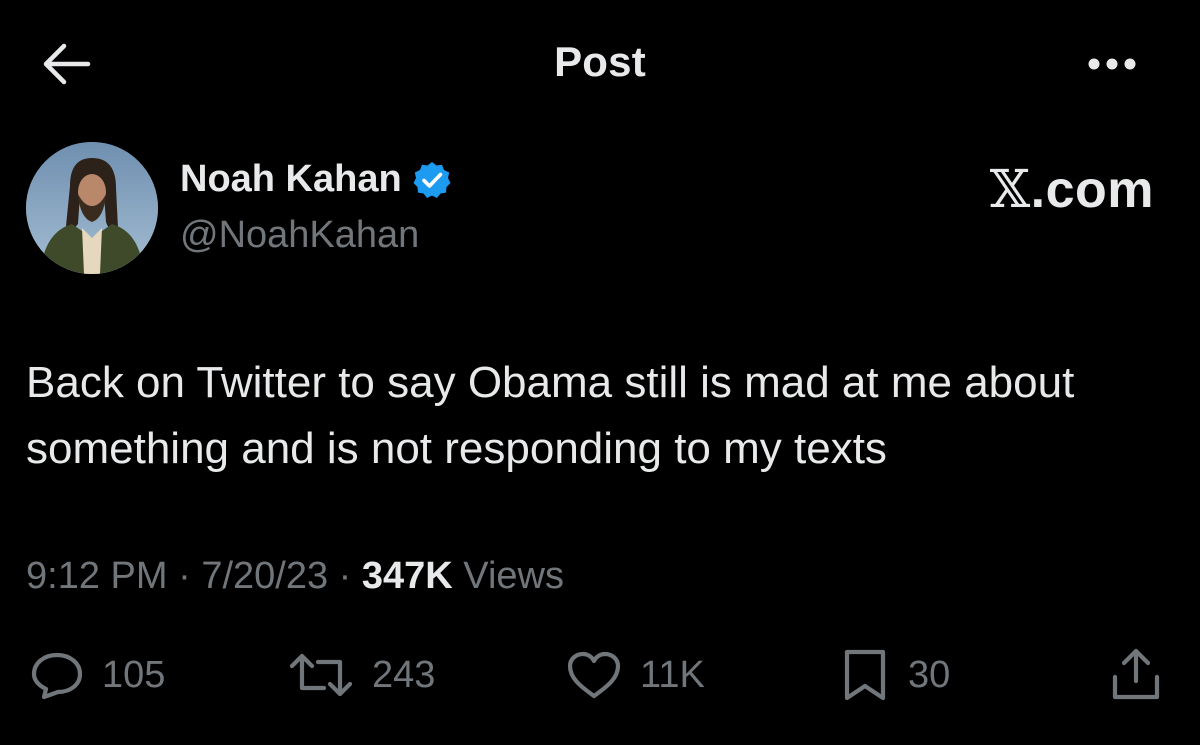  What do you see at coordinates (594, 675) in the screenshot?
I see `heart-icon` at bounding box center [594, 675].